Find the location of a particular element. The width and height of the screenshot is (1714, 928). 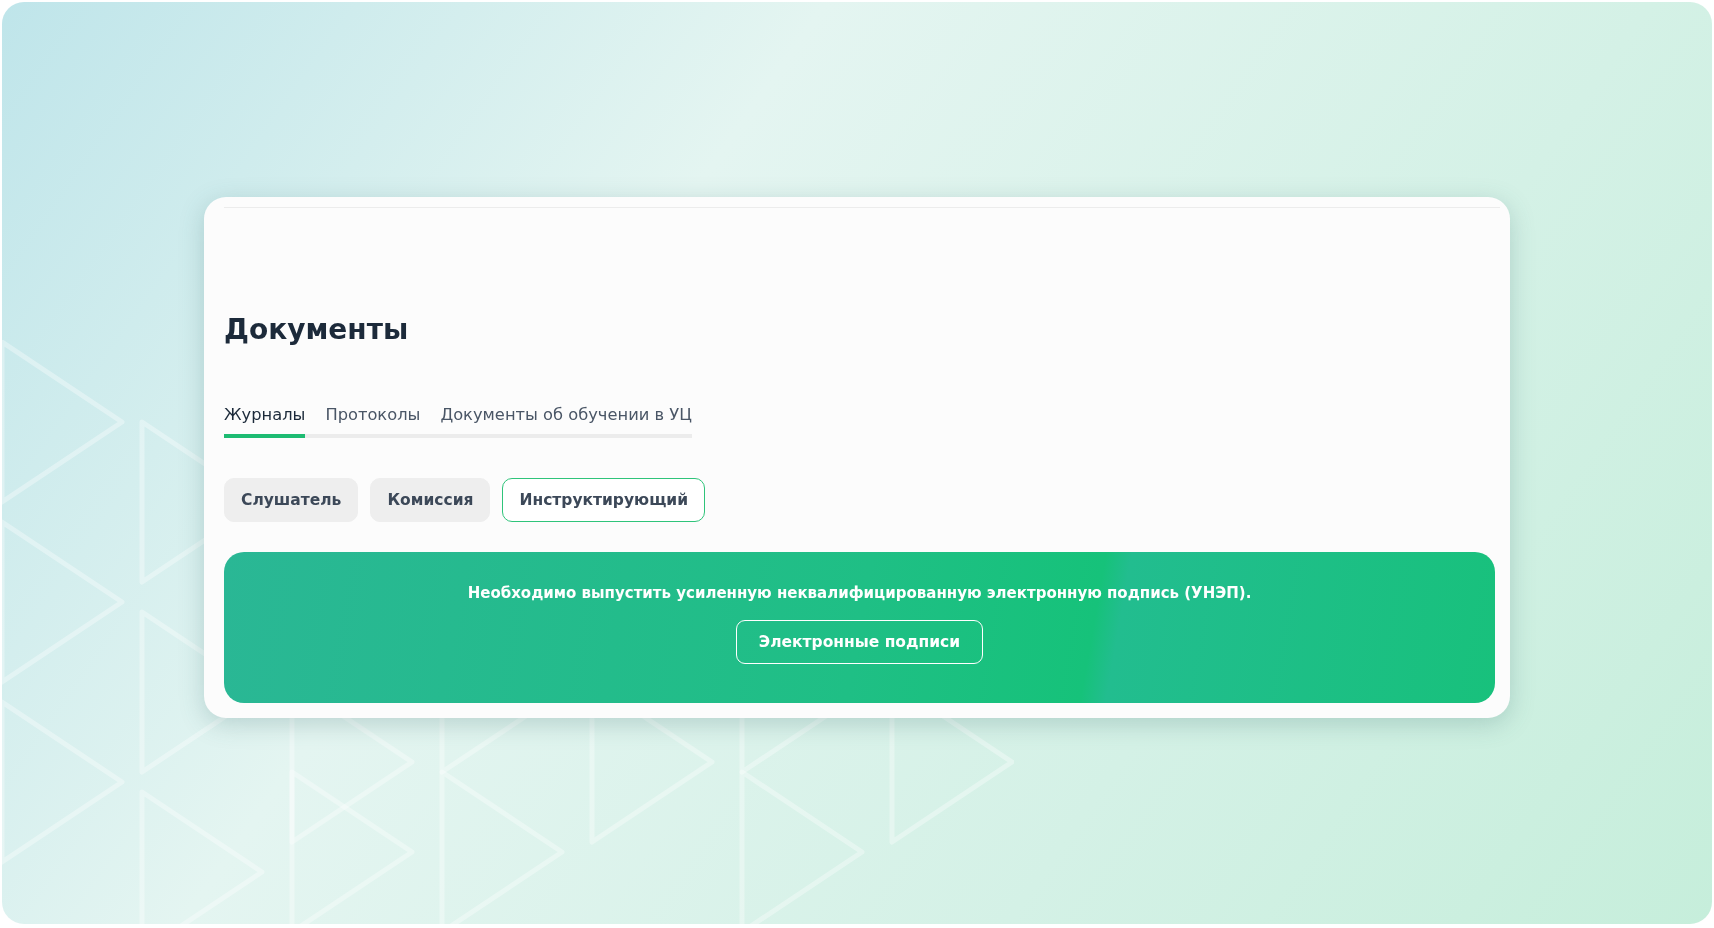

role-filter-button: Слушатель is located at coordinates (291, 500).